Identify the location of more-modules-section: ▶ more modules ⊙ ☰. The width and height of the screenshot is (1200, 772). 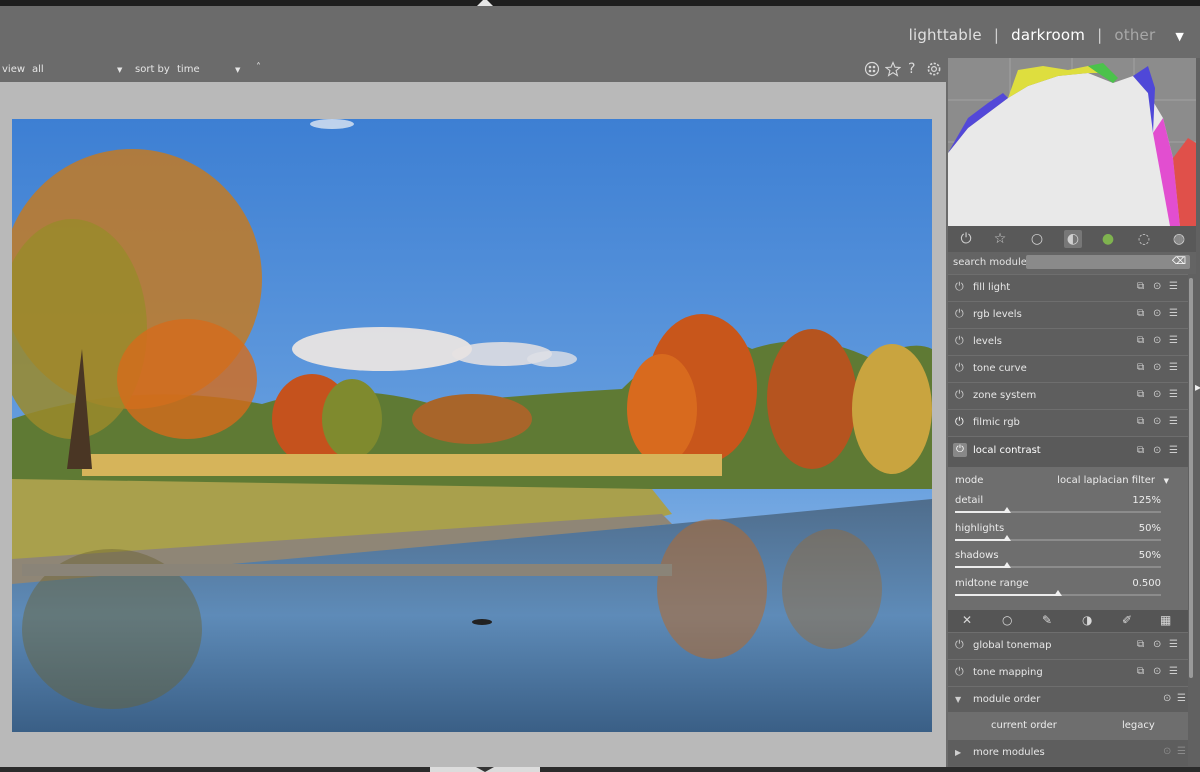
(1068, 752).